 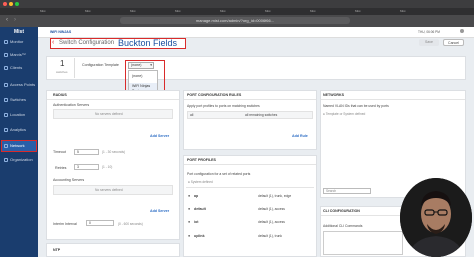 What do you see at coordinates (19, 100) in the screenshot?
I see `sidebar-item-switches: Switches` at bounding box center [19, 100].